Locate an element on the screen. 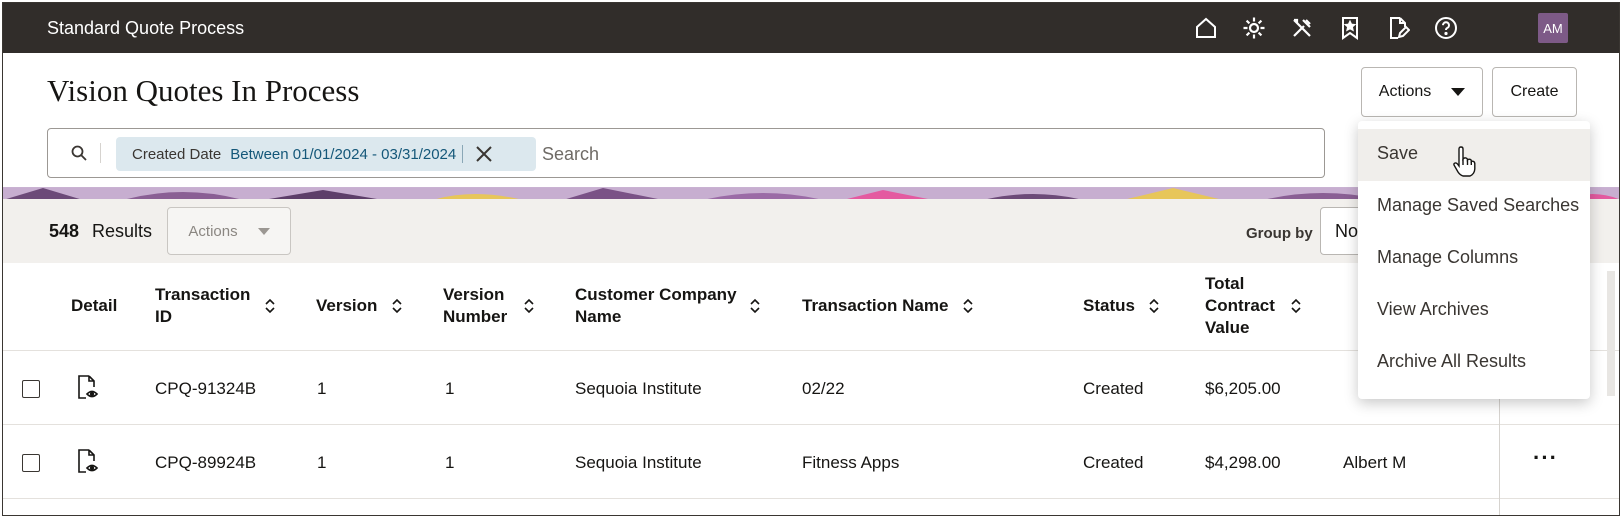 Image resolution: width=1622 pixels, height=518 pixels. cell-total-contract-value: $4,298.00 is located at coordinates (1243, 462).